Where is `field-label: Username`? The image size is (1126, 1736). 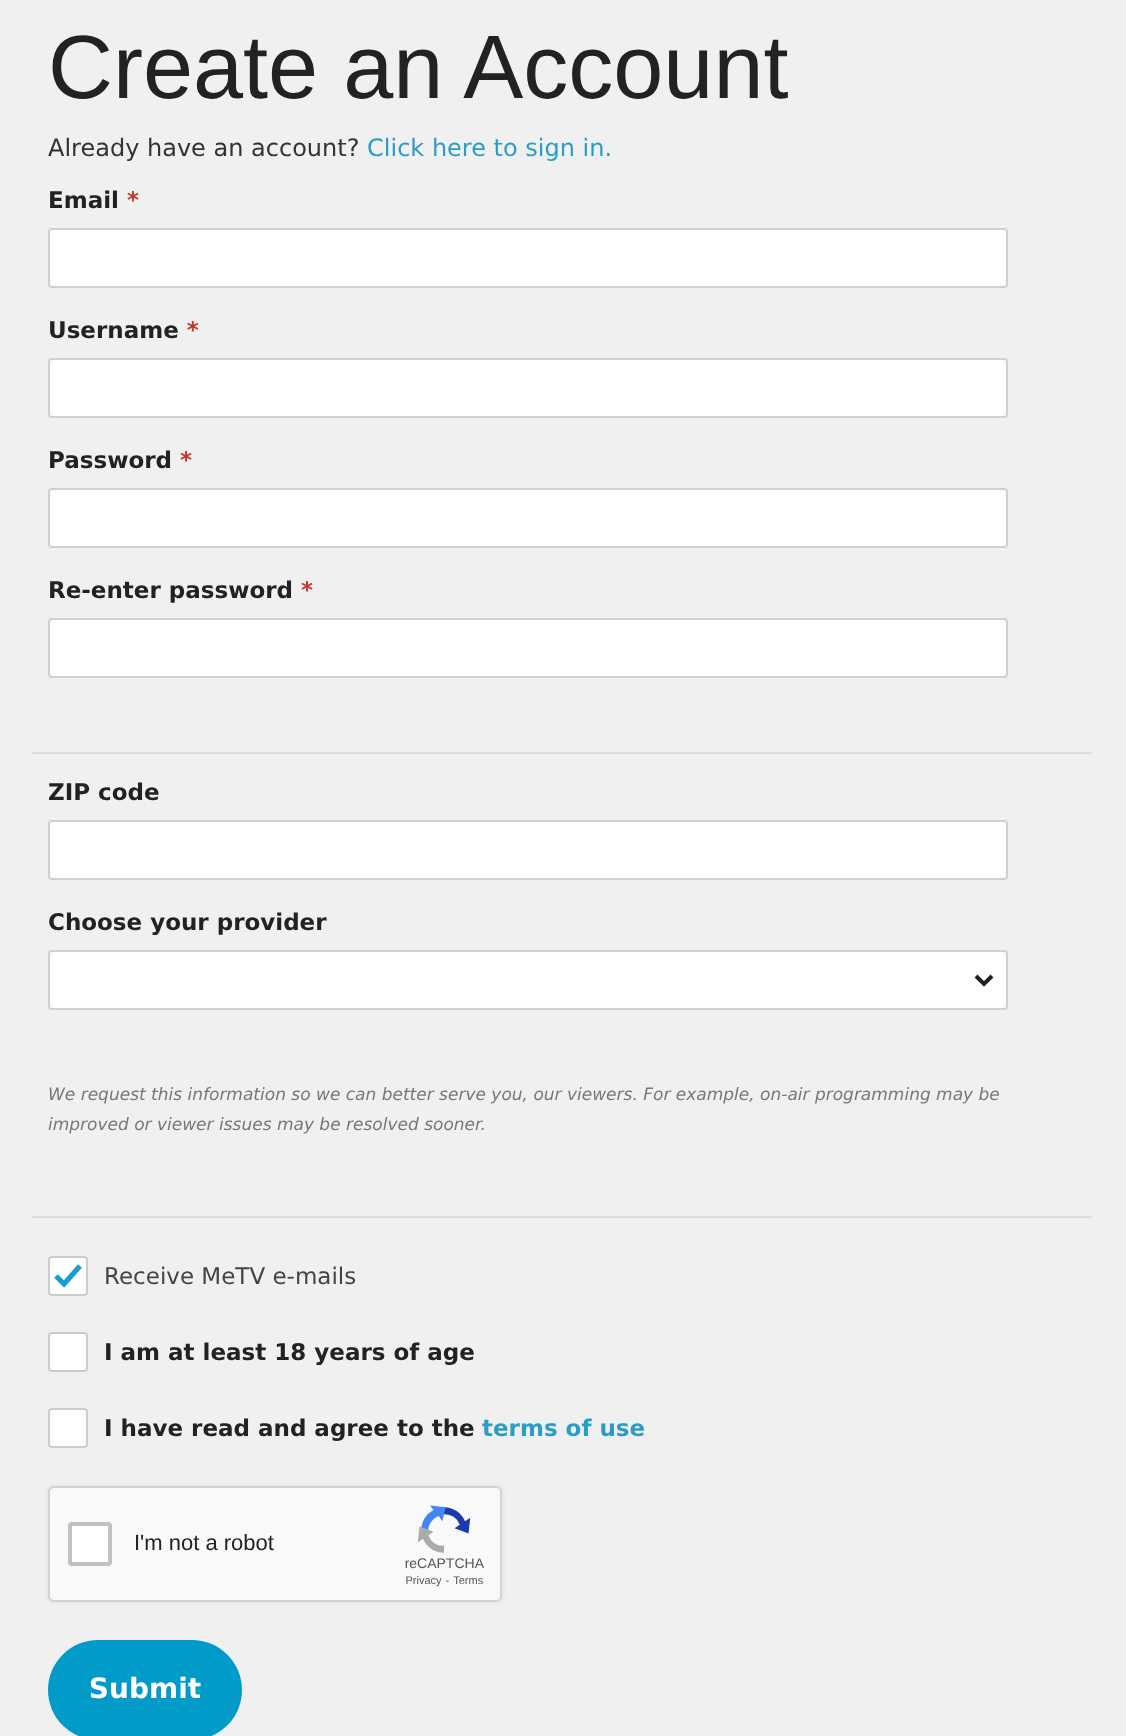
field-label: Username is located at coordinates (113, 330).